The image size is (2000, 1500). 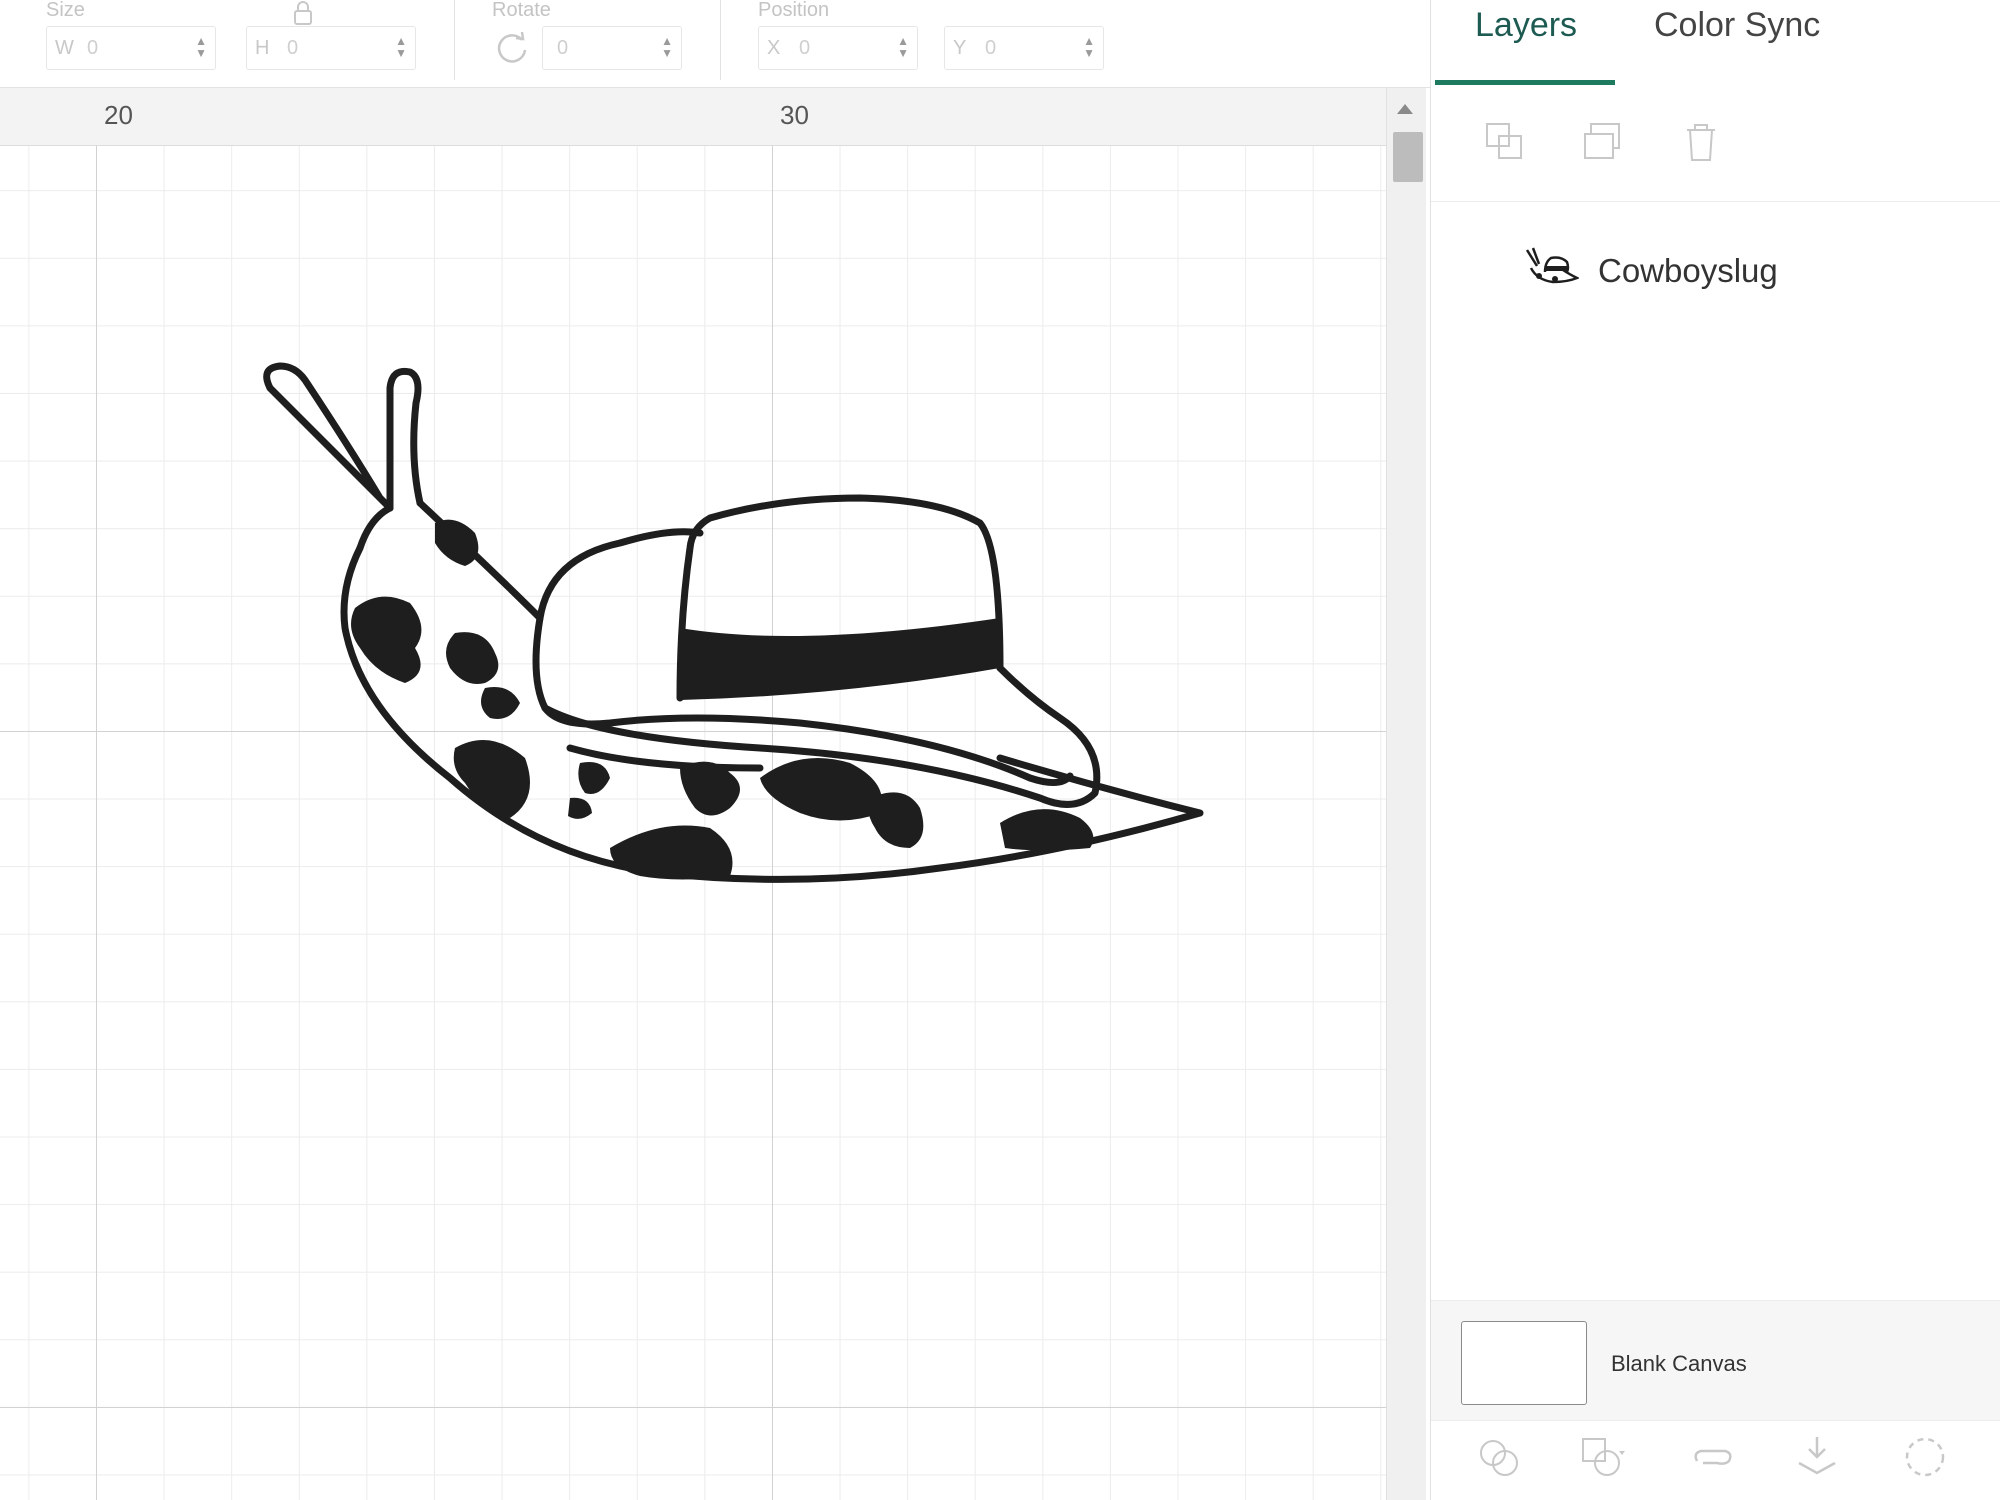 What do you see at coordinates (1688, 270) in the screenshot?
I see `layer-name: Cowboyslug` at bounding box center [1688, 270].